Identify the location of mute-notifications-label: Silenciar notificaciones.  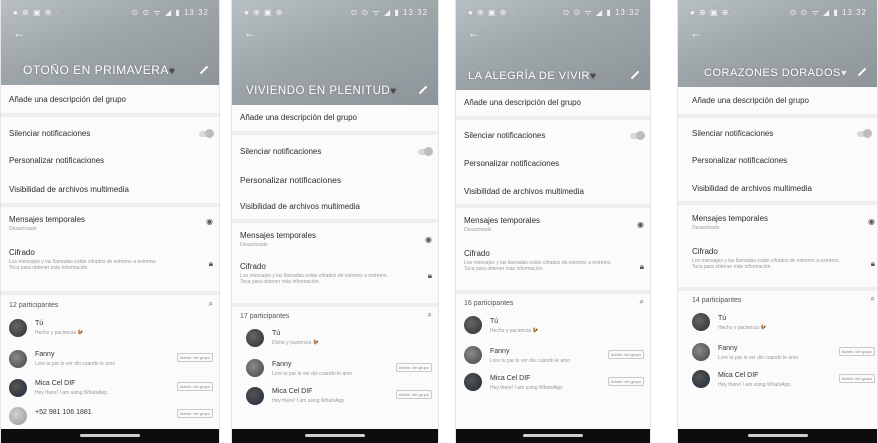
(281, 151).